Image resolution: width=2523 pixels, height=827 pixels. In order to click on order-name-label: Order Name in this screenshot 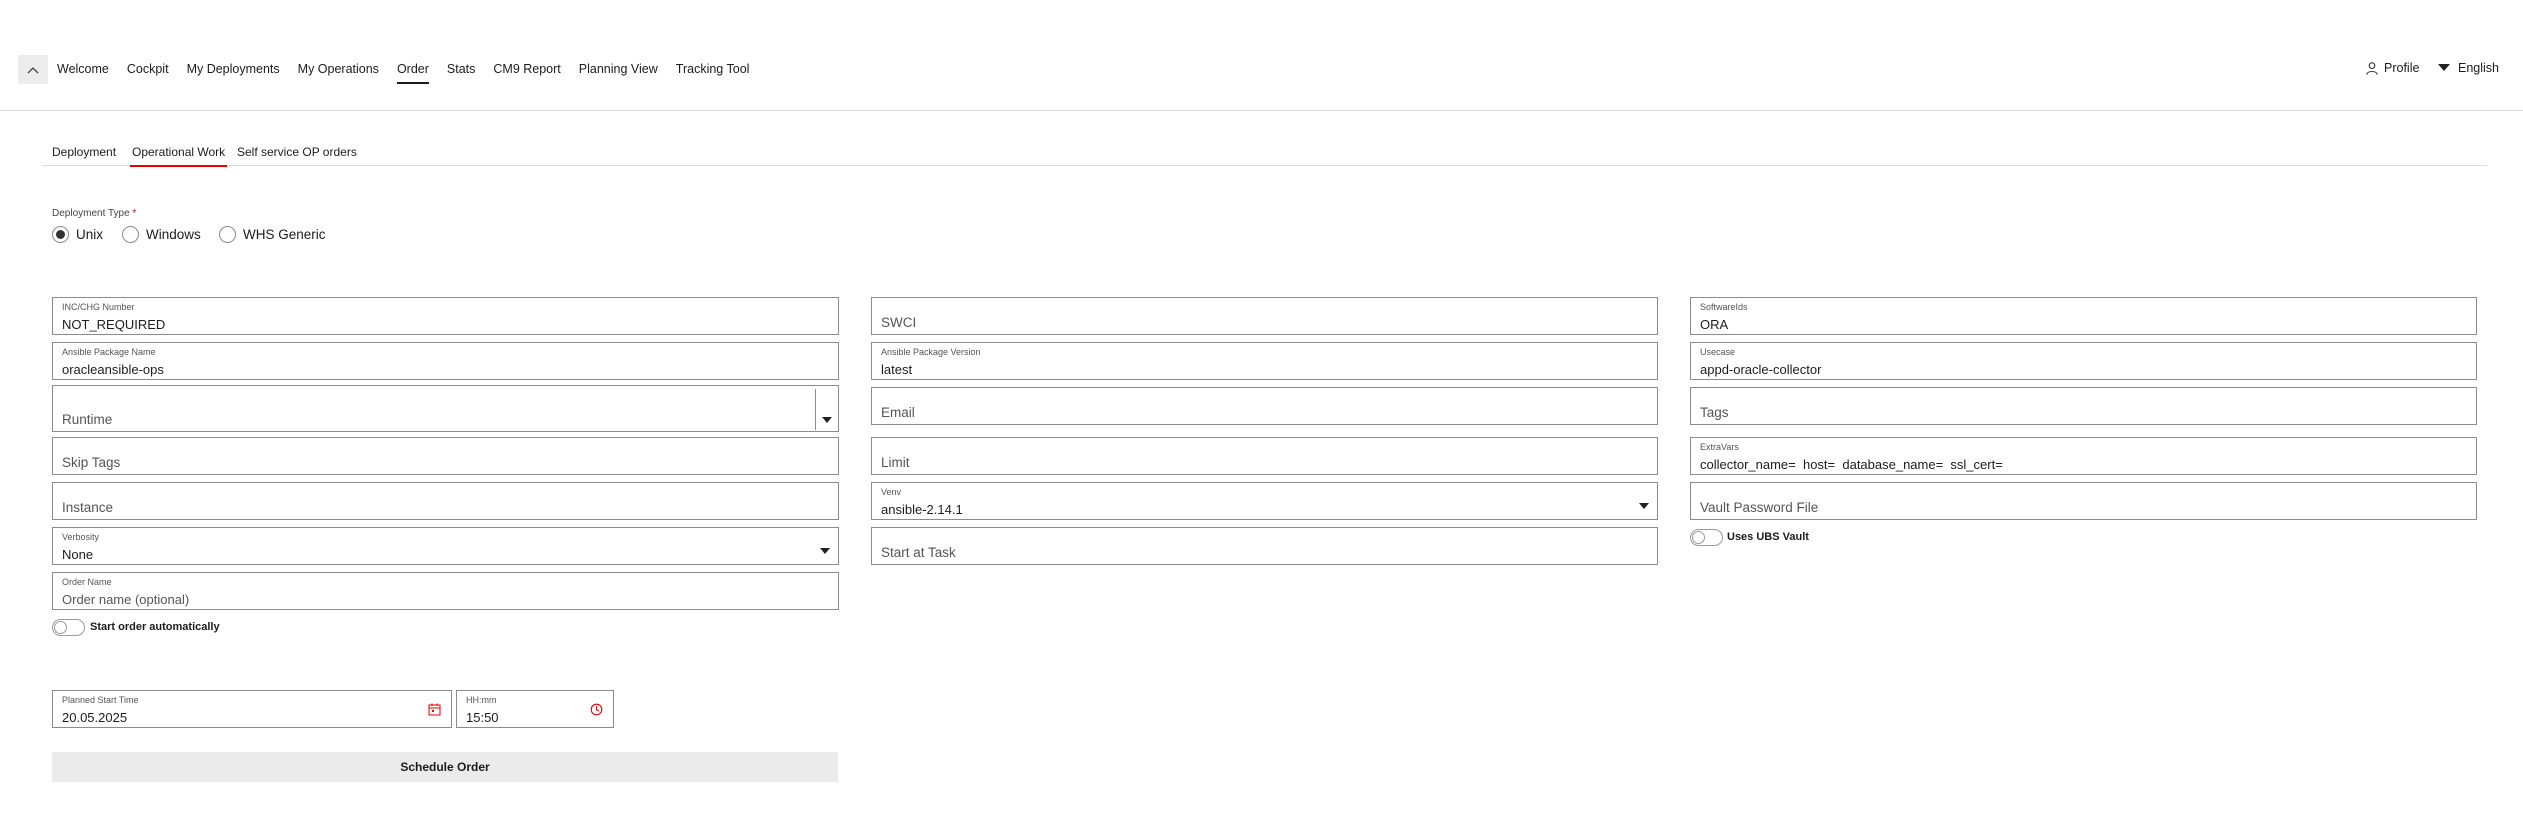, I will do `click(87, 582)`.